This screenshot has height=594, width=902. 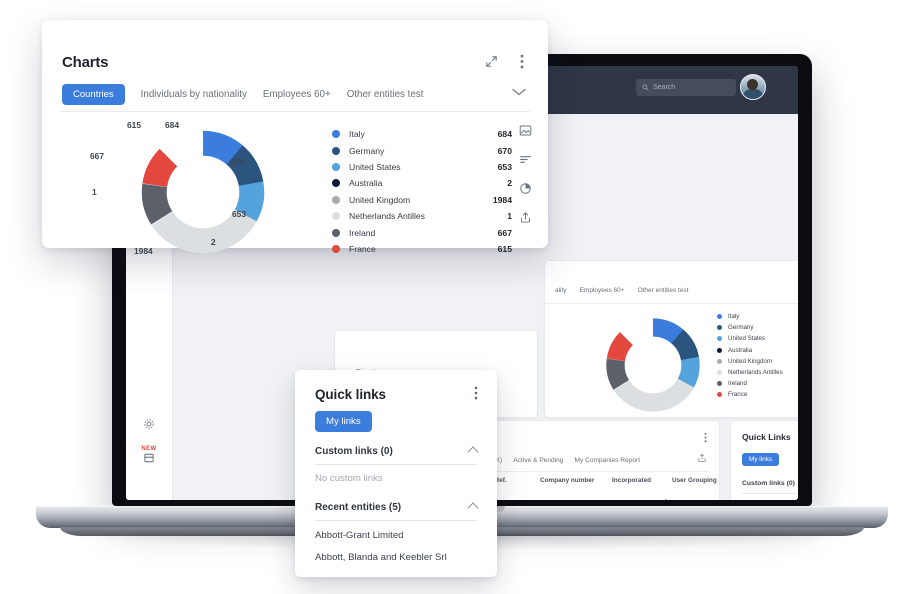 What do you see at coordinates (766, 437) in the screenshot?
I see `quick-links-title: Quick Links` at bounding box center [766, 437].